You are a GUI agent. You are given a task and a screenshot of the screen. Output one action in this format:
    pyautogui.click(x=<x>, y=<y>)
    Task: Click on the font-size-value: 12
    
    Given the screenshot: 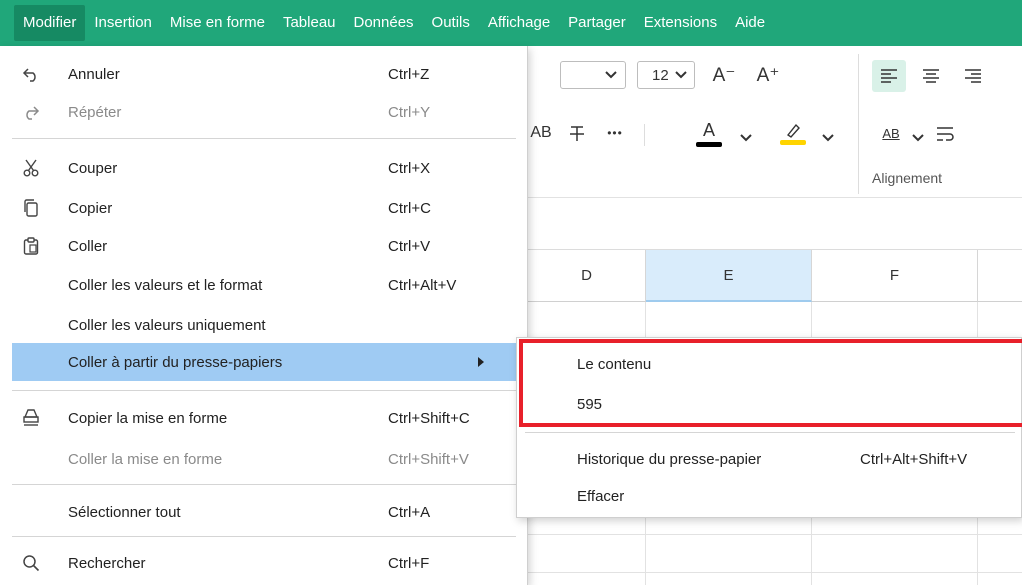 What is the action you would take?
    pyautogui.click(x=660, y=75)
    